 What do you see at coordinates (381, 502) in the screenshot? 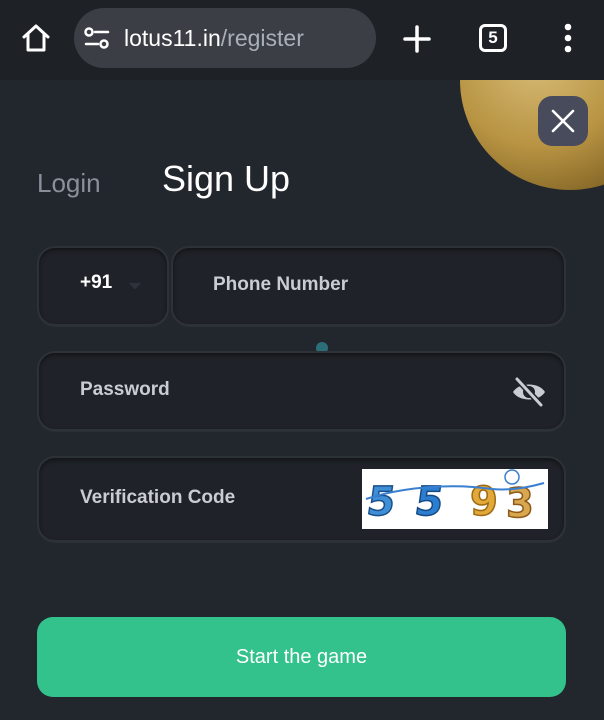
I see `captcha-digit: 5` at bounding box center [381, 502].